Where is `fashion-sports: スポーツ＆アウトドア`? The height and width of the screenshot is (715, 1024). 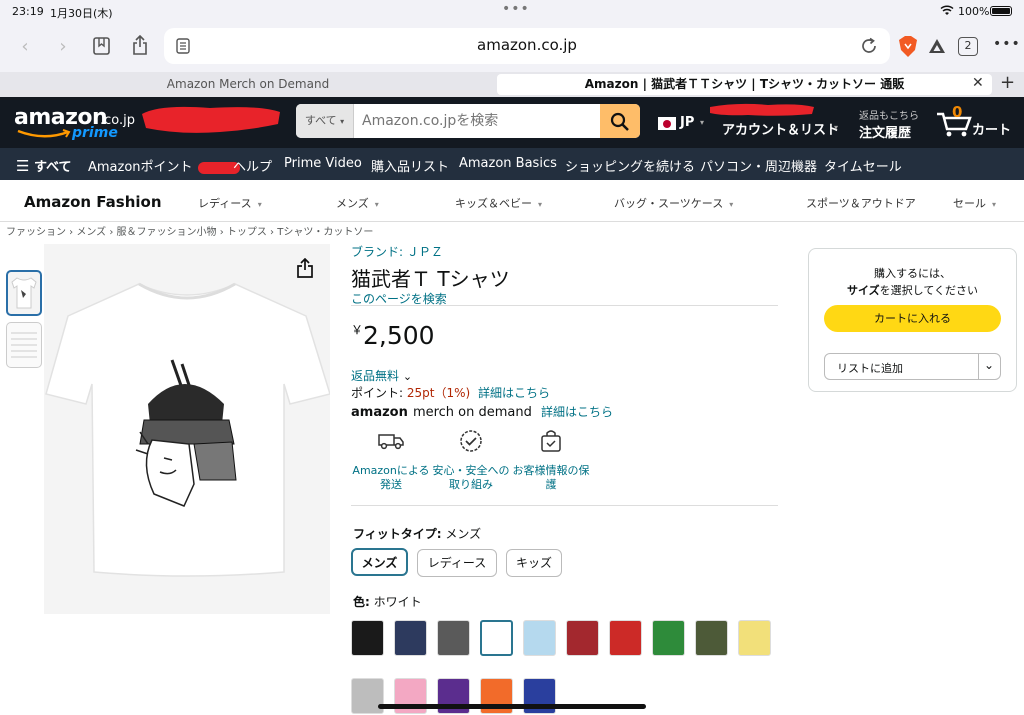 fashion-sports: スポーツ＆アウトドア is located at coordinates (861, 203).